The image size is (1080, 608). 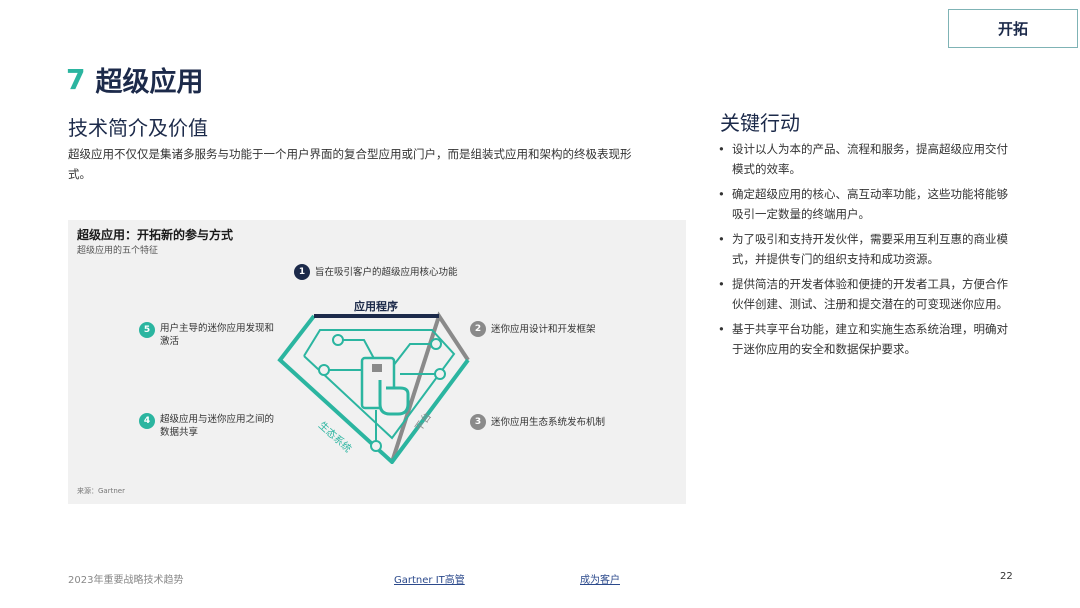 What do you see at coordinates (118, 251) in the screenshot?
I see `figure-subtitle: 超级应用的五个特征` at bounding box center [118, 251].